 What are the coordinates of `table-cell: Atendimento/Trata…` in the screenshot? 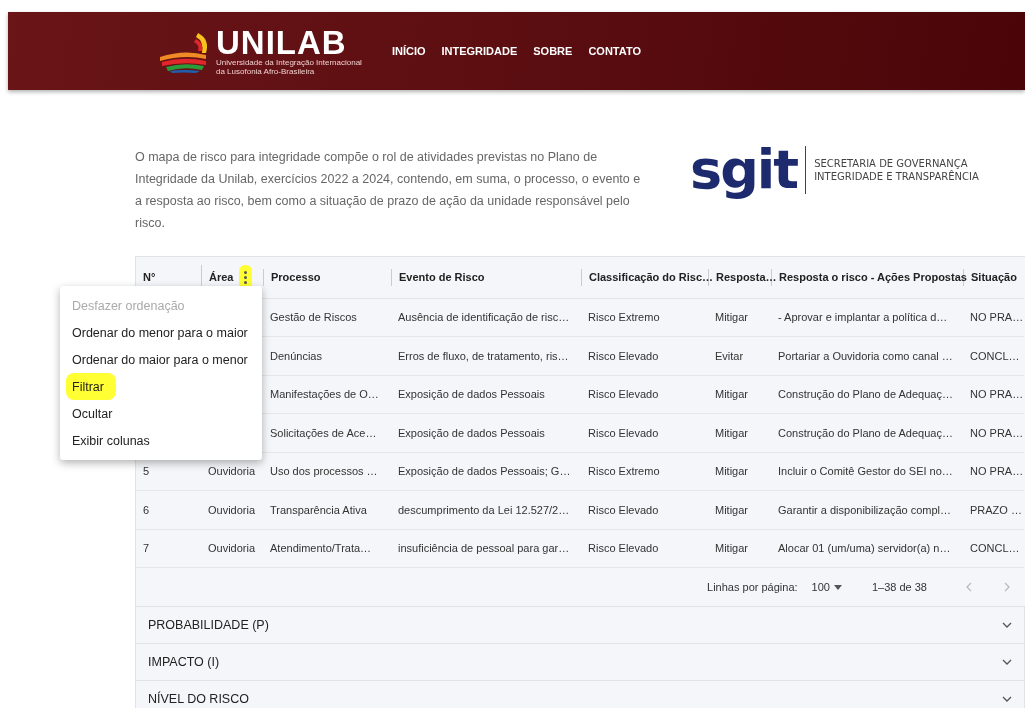 It's located at (321, 548).